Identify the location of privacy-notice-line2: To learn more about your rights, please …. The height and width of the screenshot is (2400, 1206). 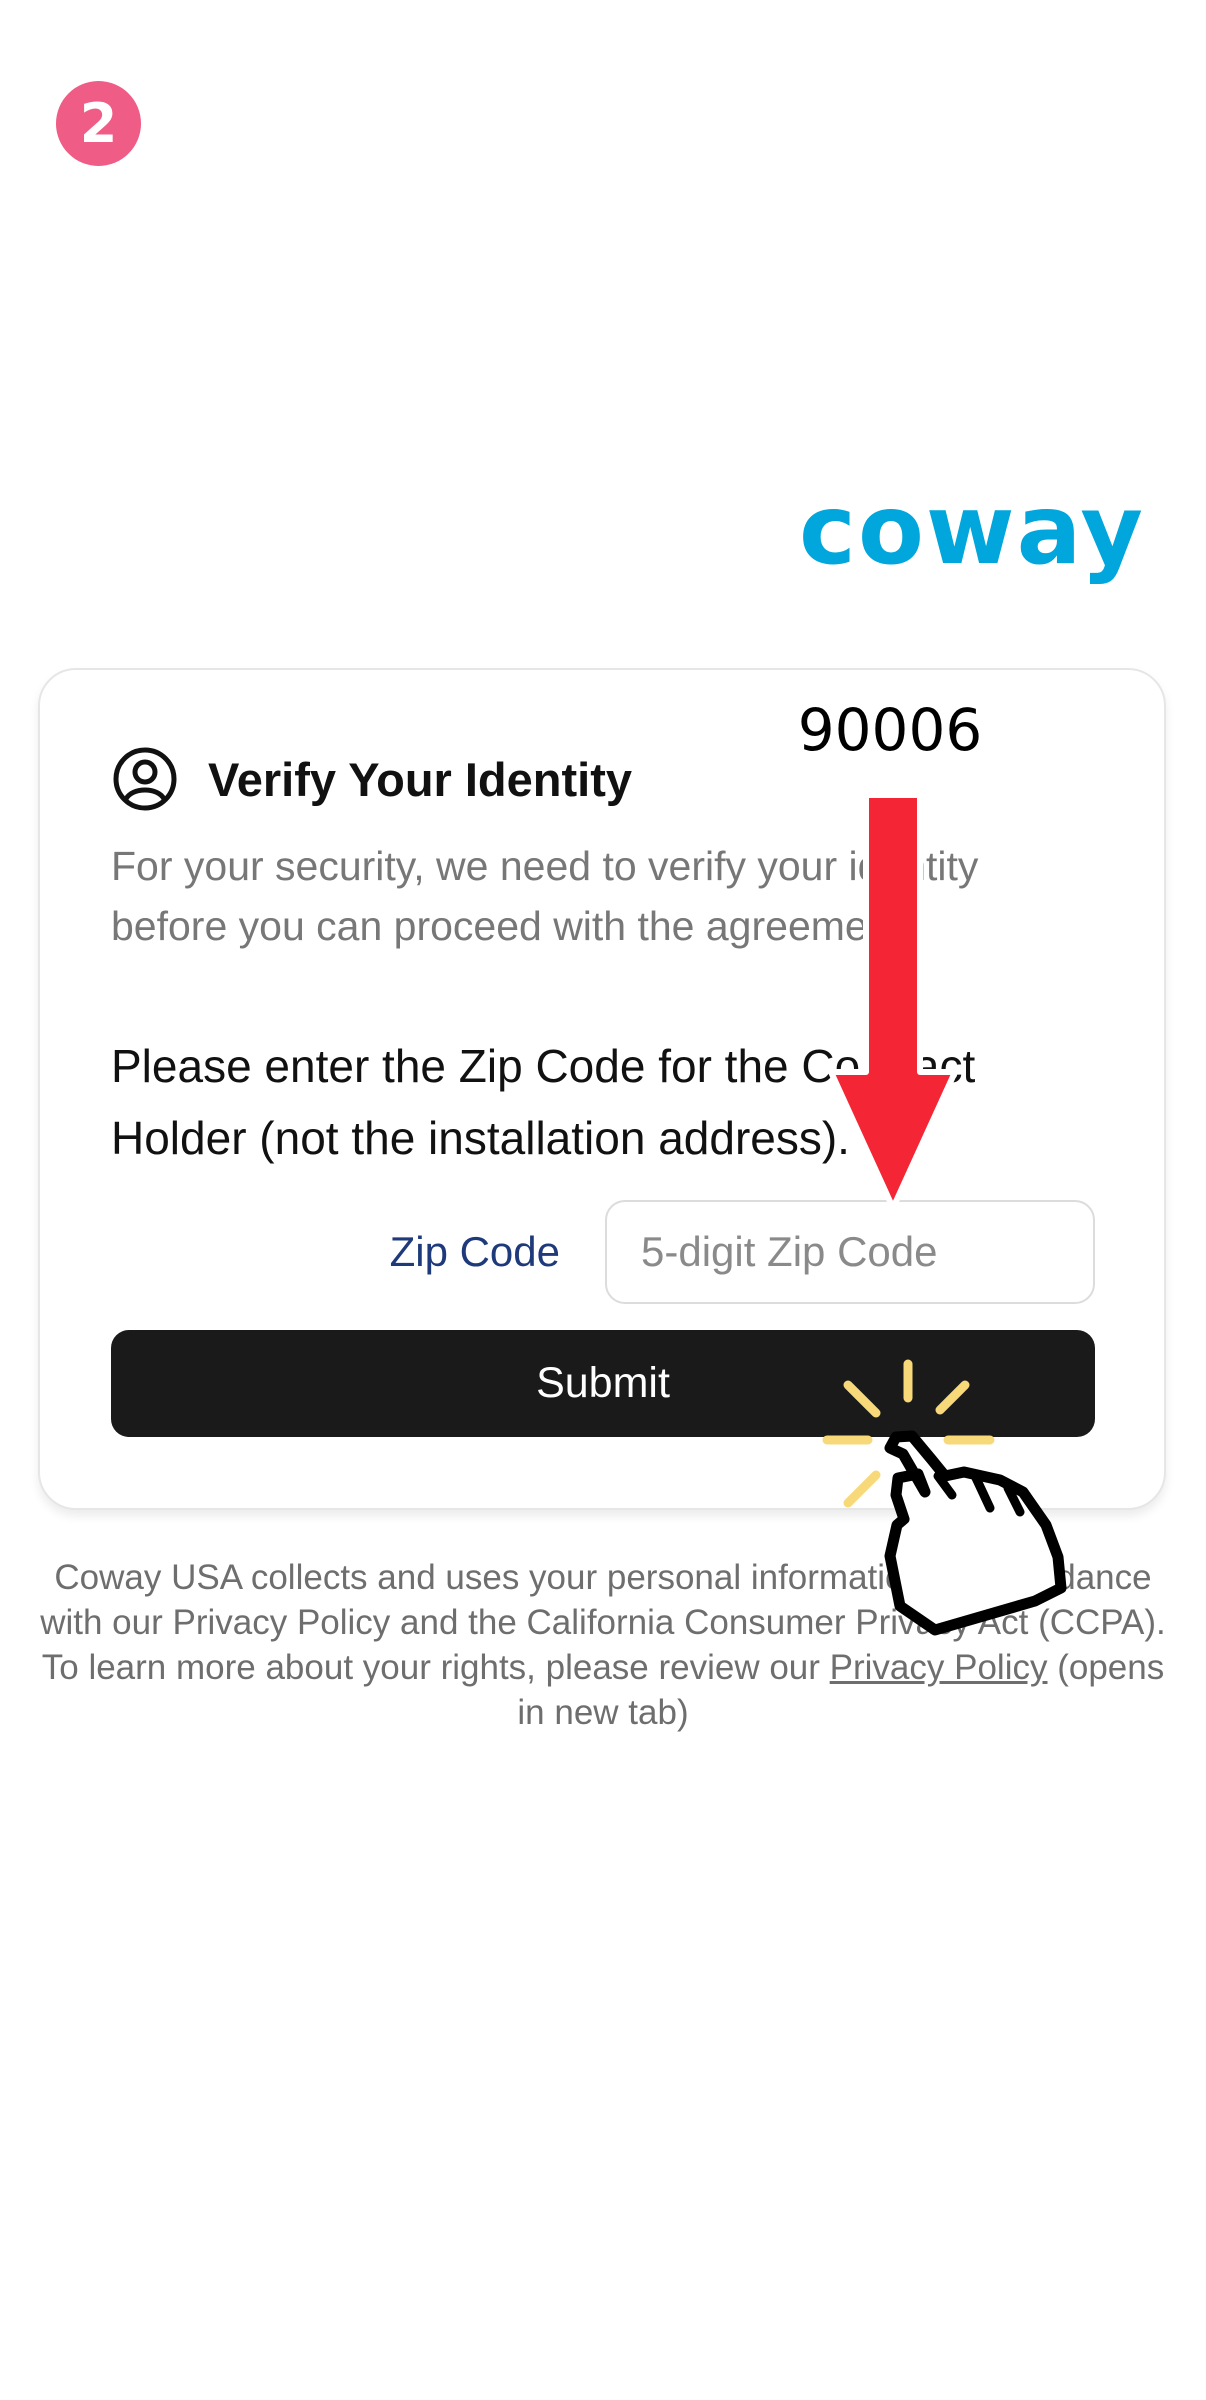
(603, 1690).